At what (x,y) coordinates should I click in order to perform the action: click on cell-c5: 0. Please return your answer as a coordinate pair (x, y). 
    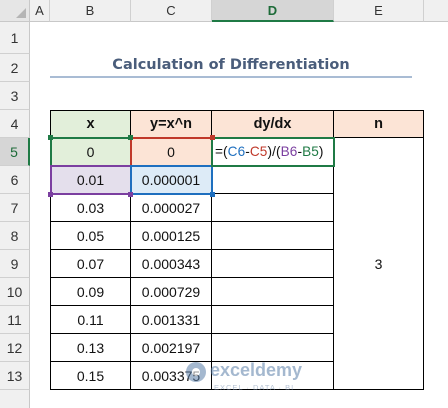
    Looking at the image, I should click on (171, 152).